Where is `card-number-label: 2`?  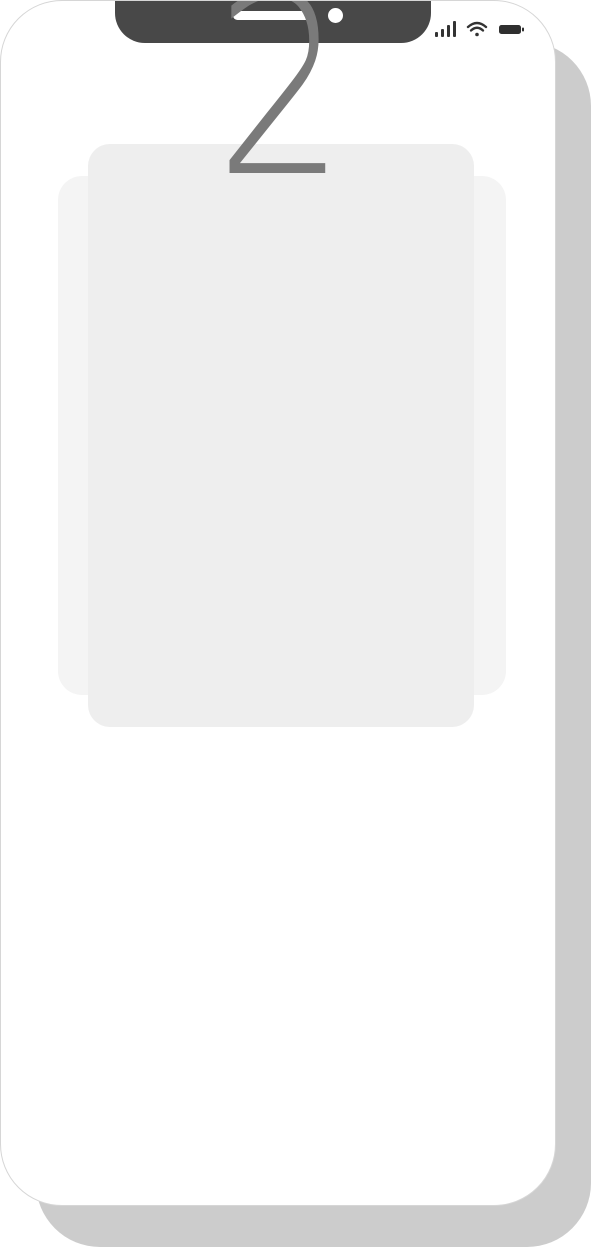 card-number-label: 2 is located at coordinates (281, 116).